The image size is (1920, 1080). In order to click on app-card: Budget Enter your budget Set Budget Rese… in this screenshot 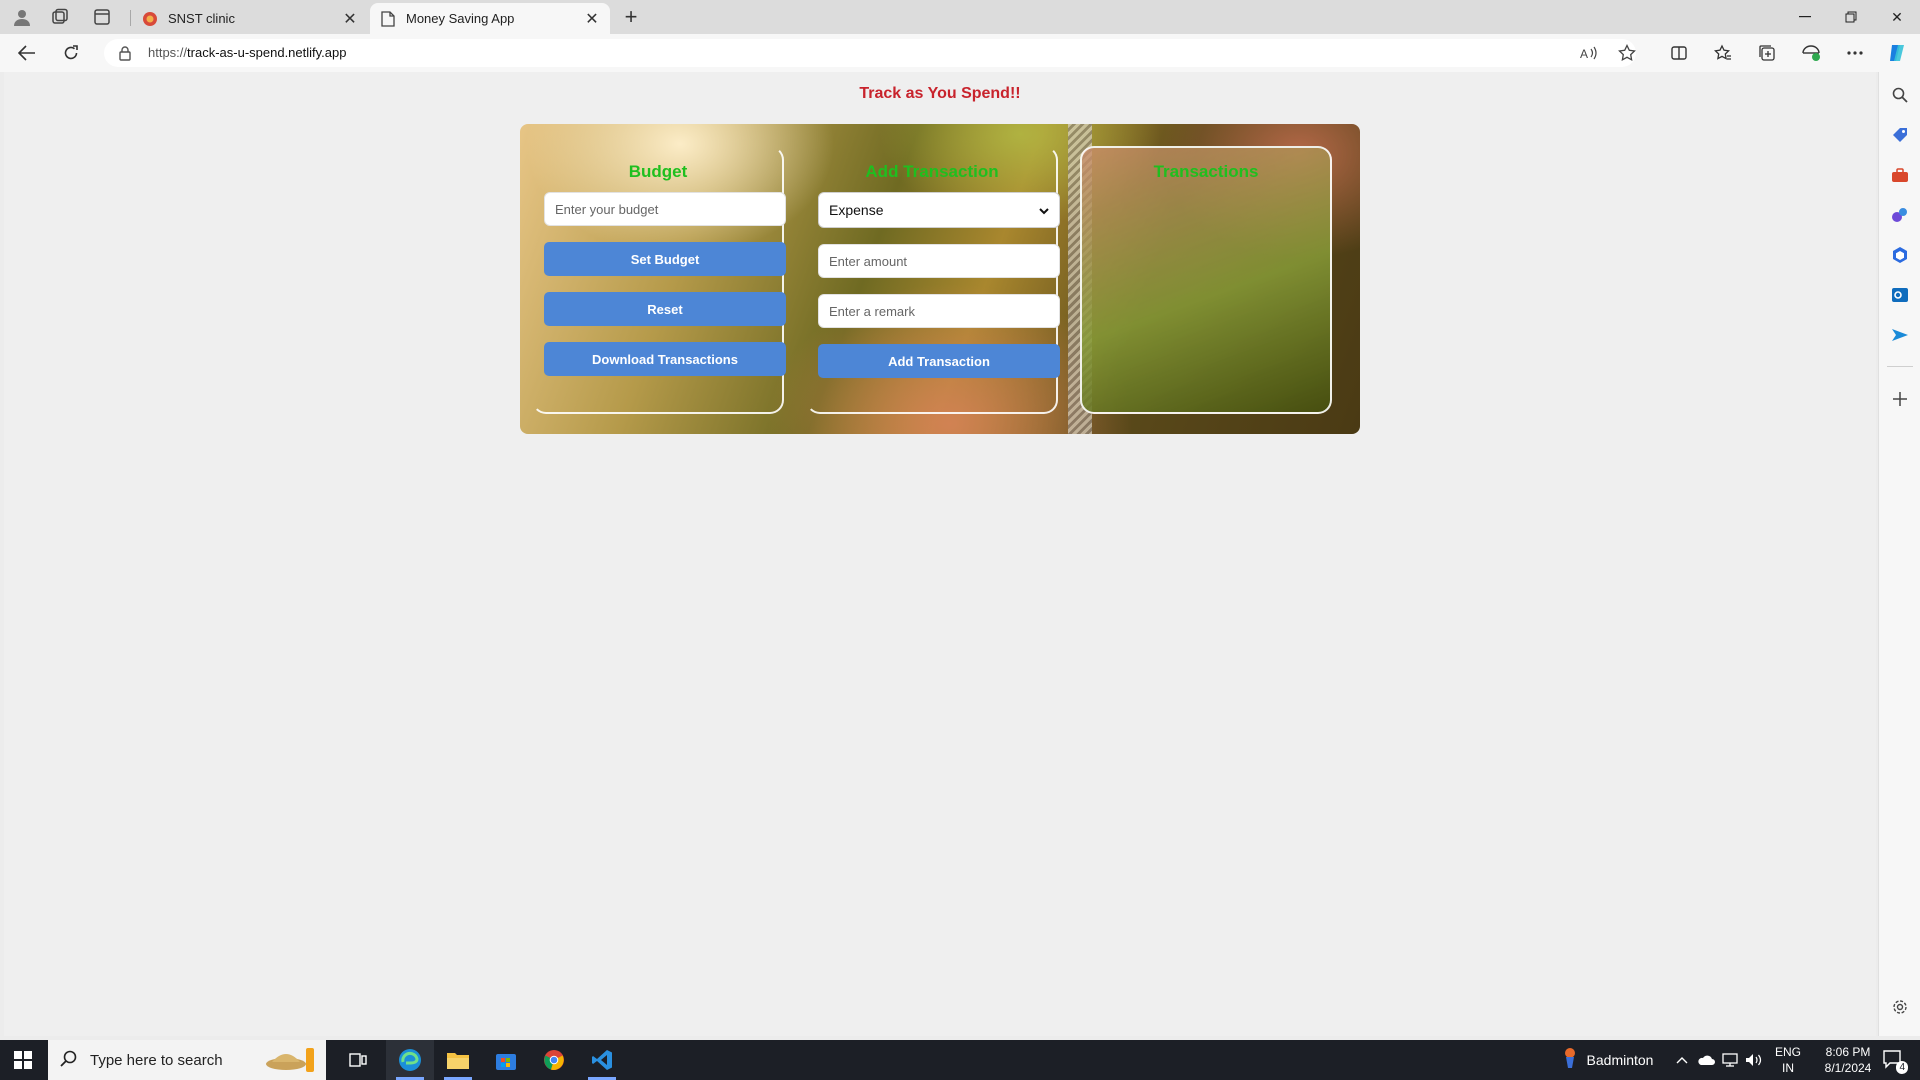, I will do `click(940, 279)`.